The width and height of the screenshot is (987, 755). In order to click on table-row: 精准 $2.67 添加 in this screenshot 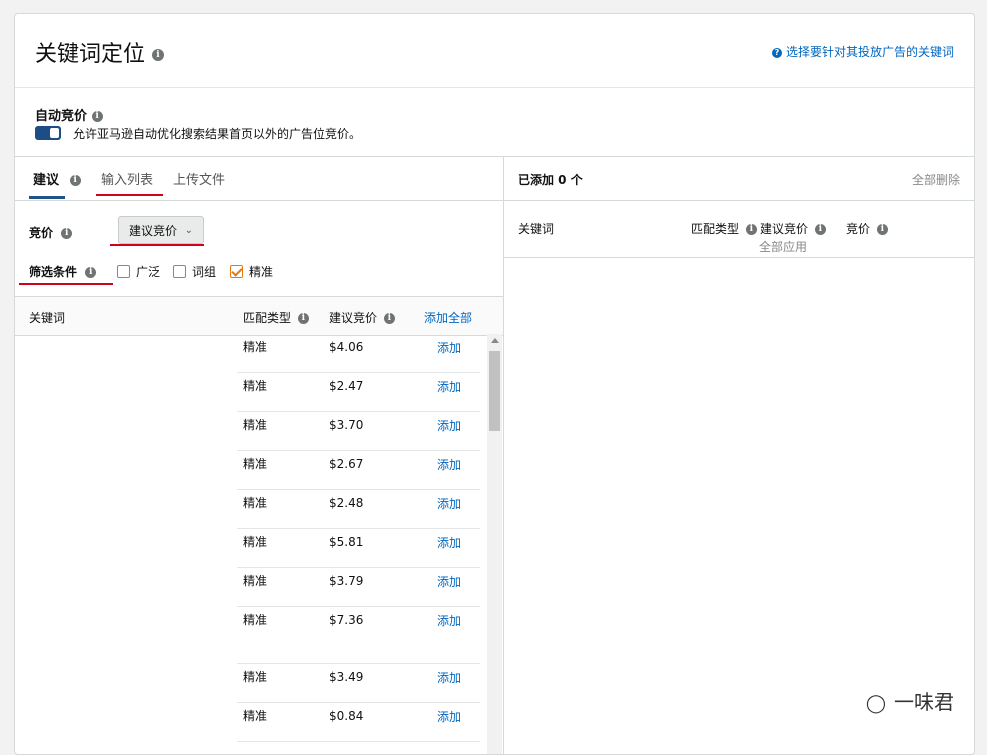, I will do `click(358, 470)`.